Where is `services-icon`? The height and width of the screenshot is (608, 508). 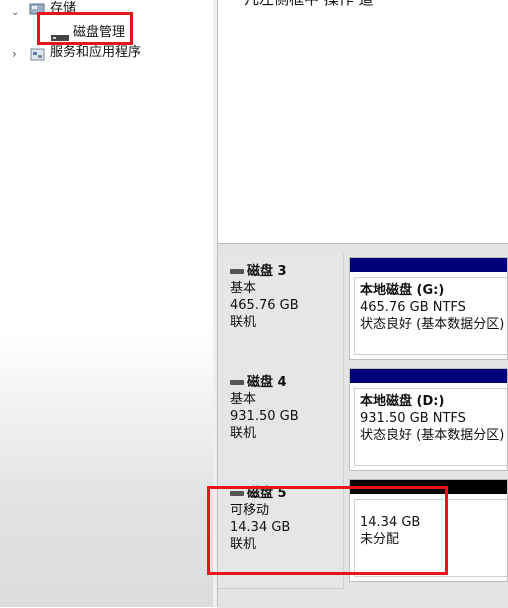
services-icon is located at coordinates (38, 55).